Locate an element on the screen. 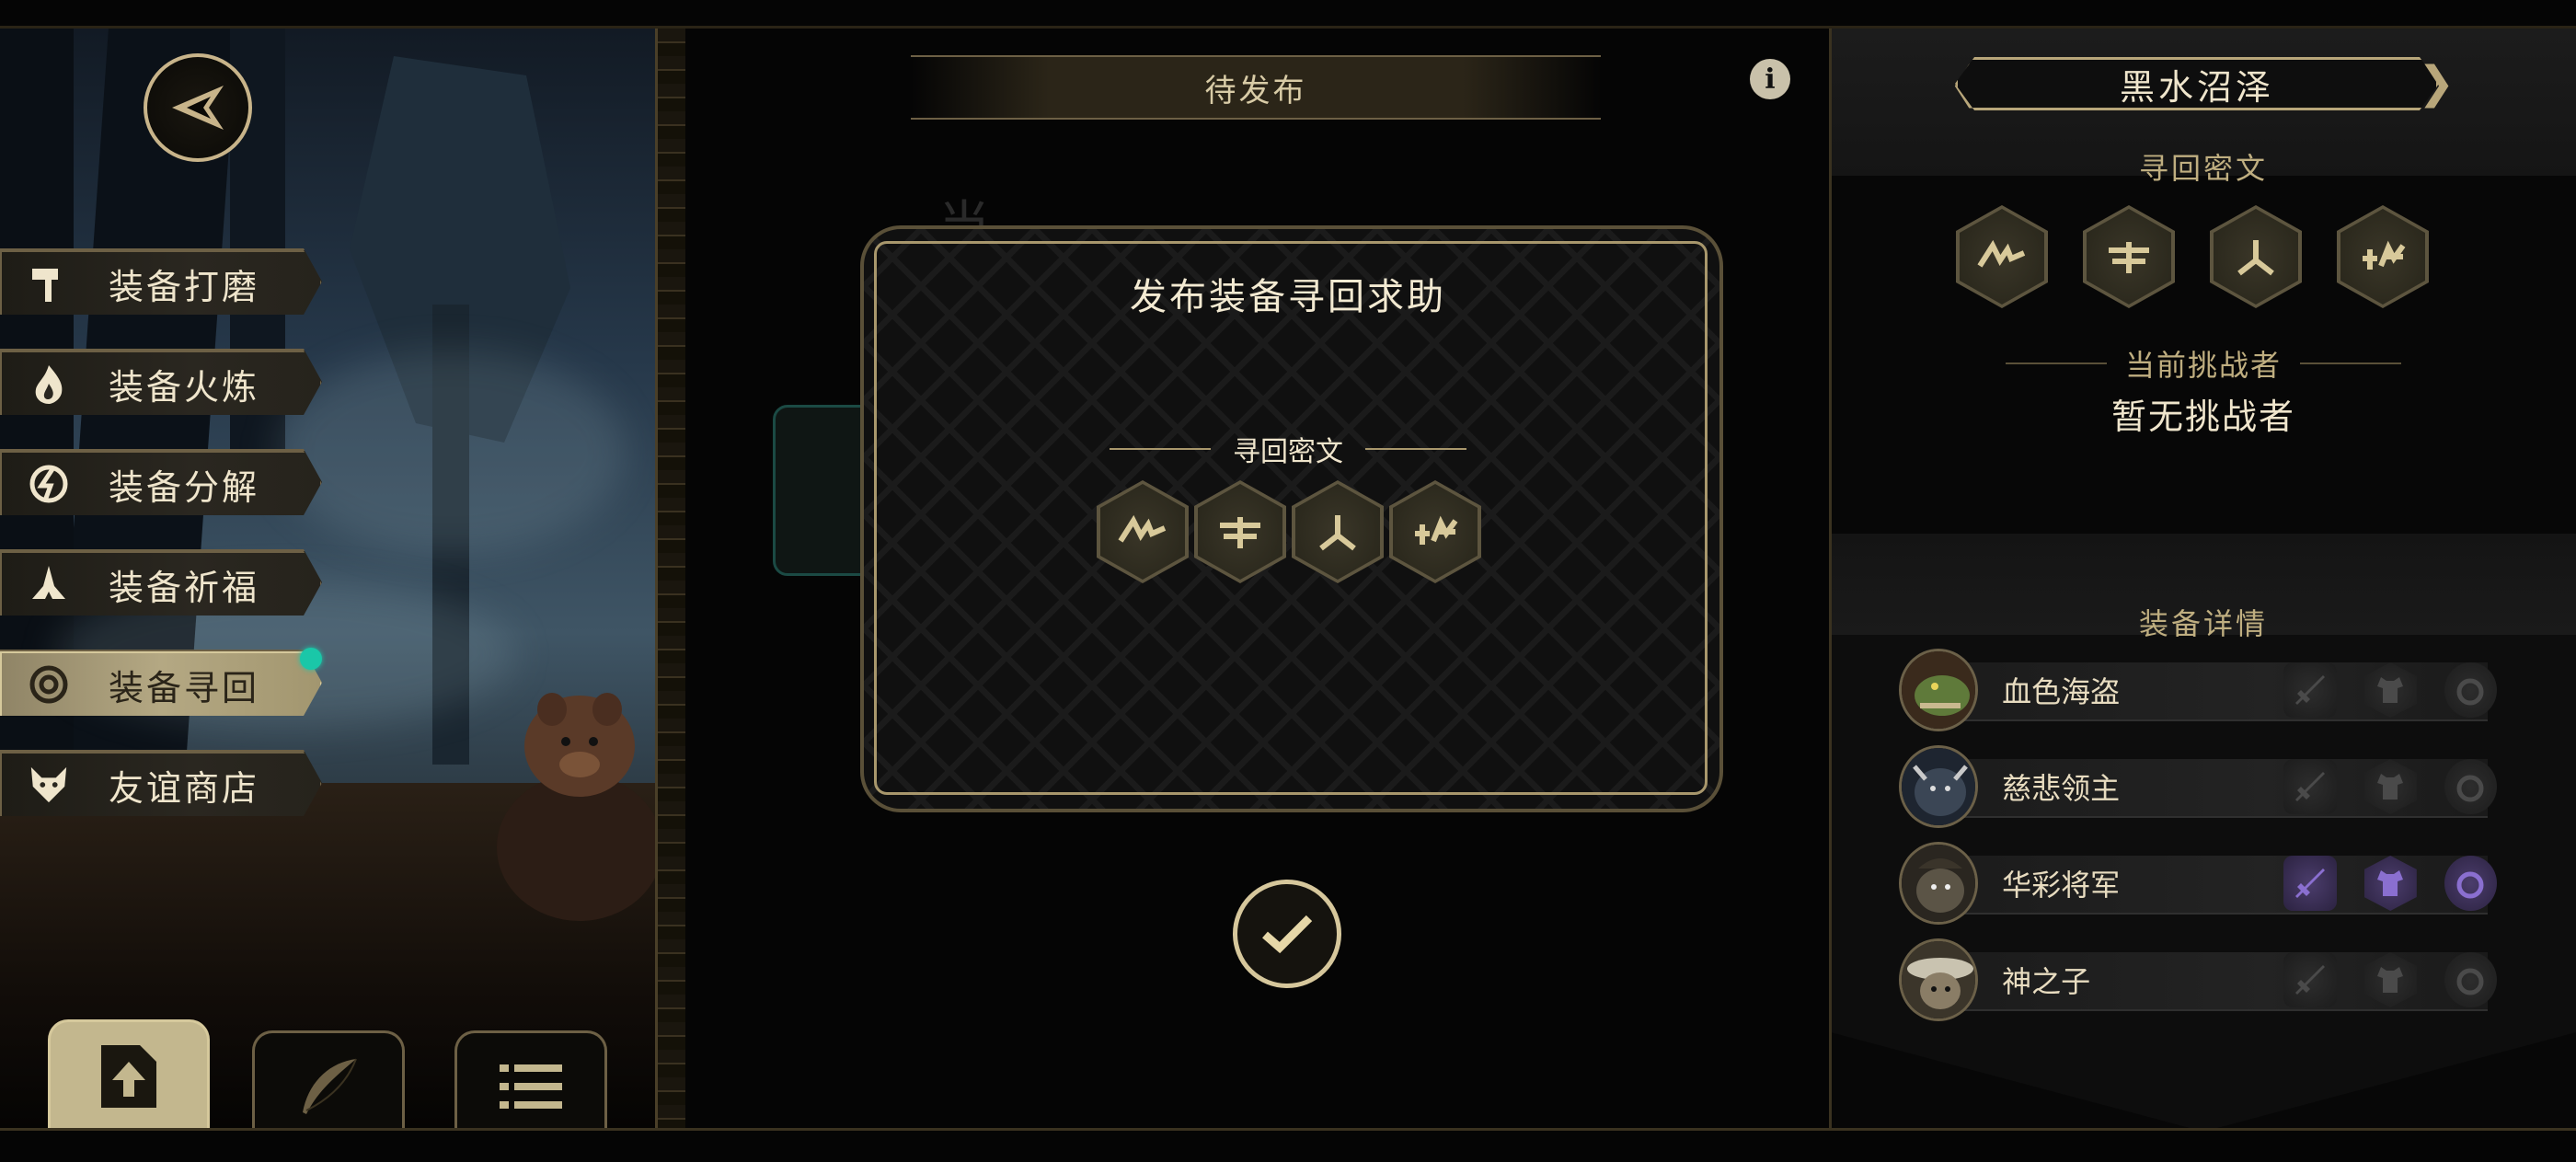  checkmark-icon is located at coordinates (1287, 935).